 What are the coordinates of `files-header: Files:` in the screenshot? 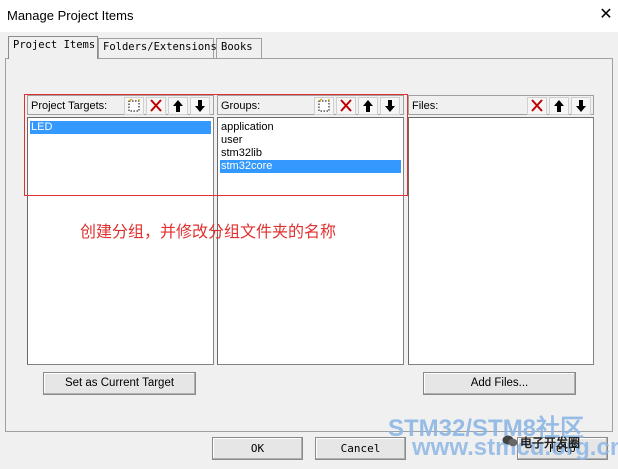 It's located at (501, 105).